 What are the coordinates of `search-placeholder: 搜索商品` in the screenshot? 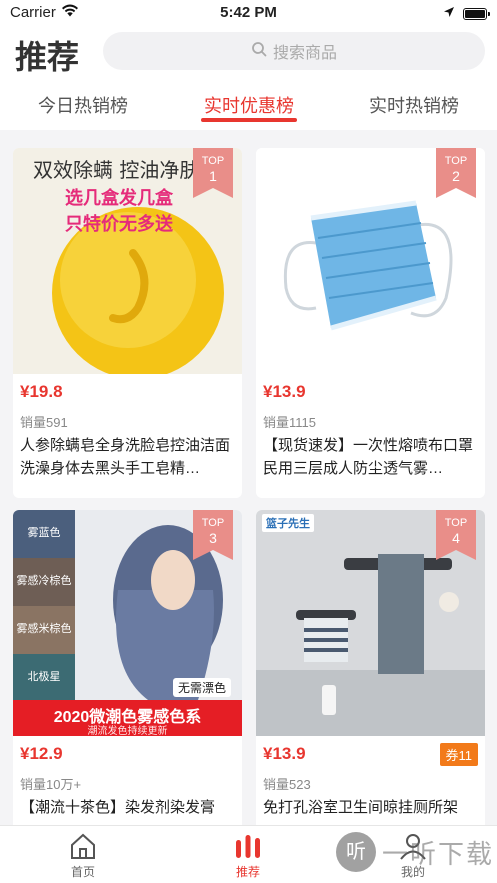 It's located at (304, 53).